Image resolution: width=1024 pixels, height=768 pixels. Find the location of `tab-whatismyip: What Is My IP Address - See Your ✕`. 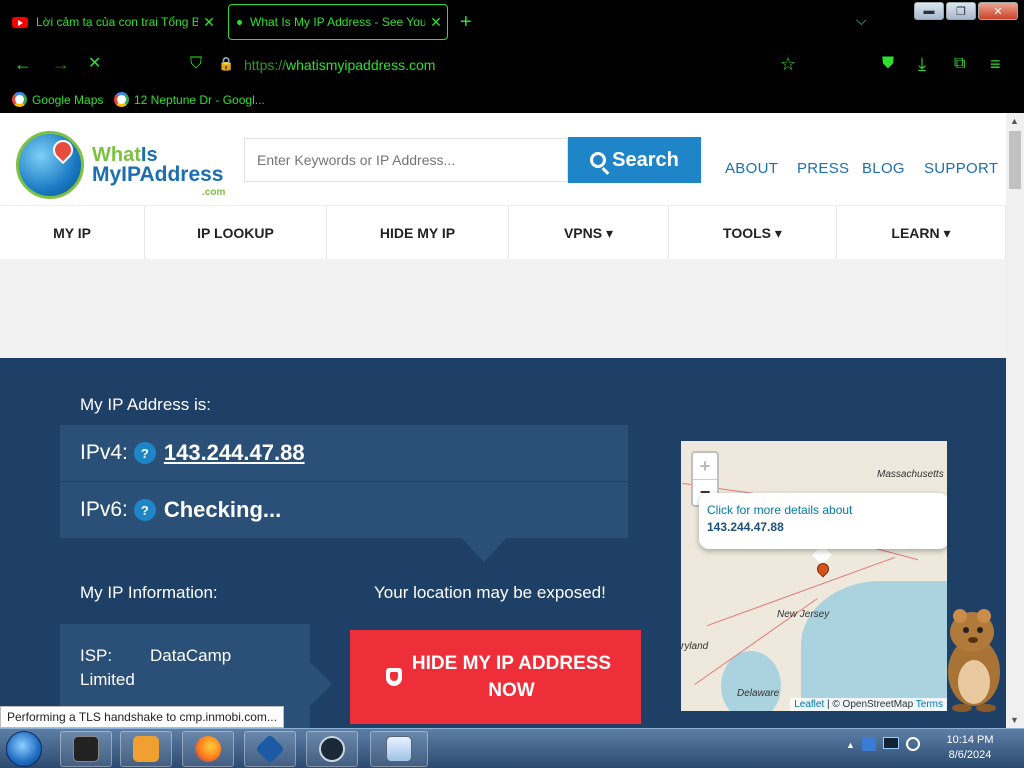

tab-whatismyip: What Is My IP Address - See Your ✕ is located at coordinates (338, 22).